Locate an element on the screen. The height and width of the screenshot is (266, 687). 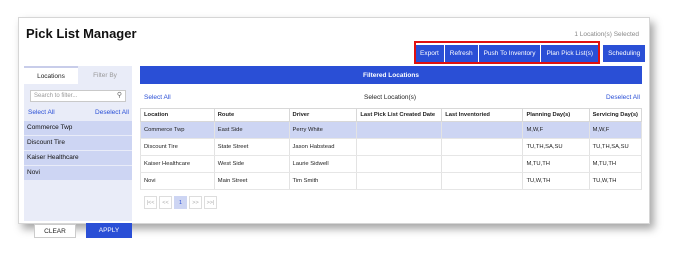
cell-driver: Jason Habstead is located at coordinates (323, 147).